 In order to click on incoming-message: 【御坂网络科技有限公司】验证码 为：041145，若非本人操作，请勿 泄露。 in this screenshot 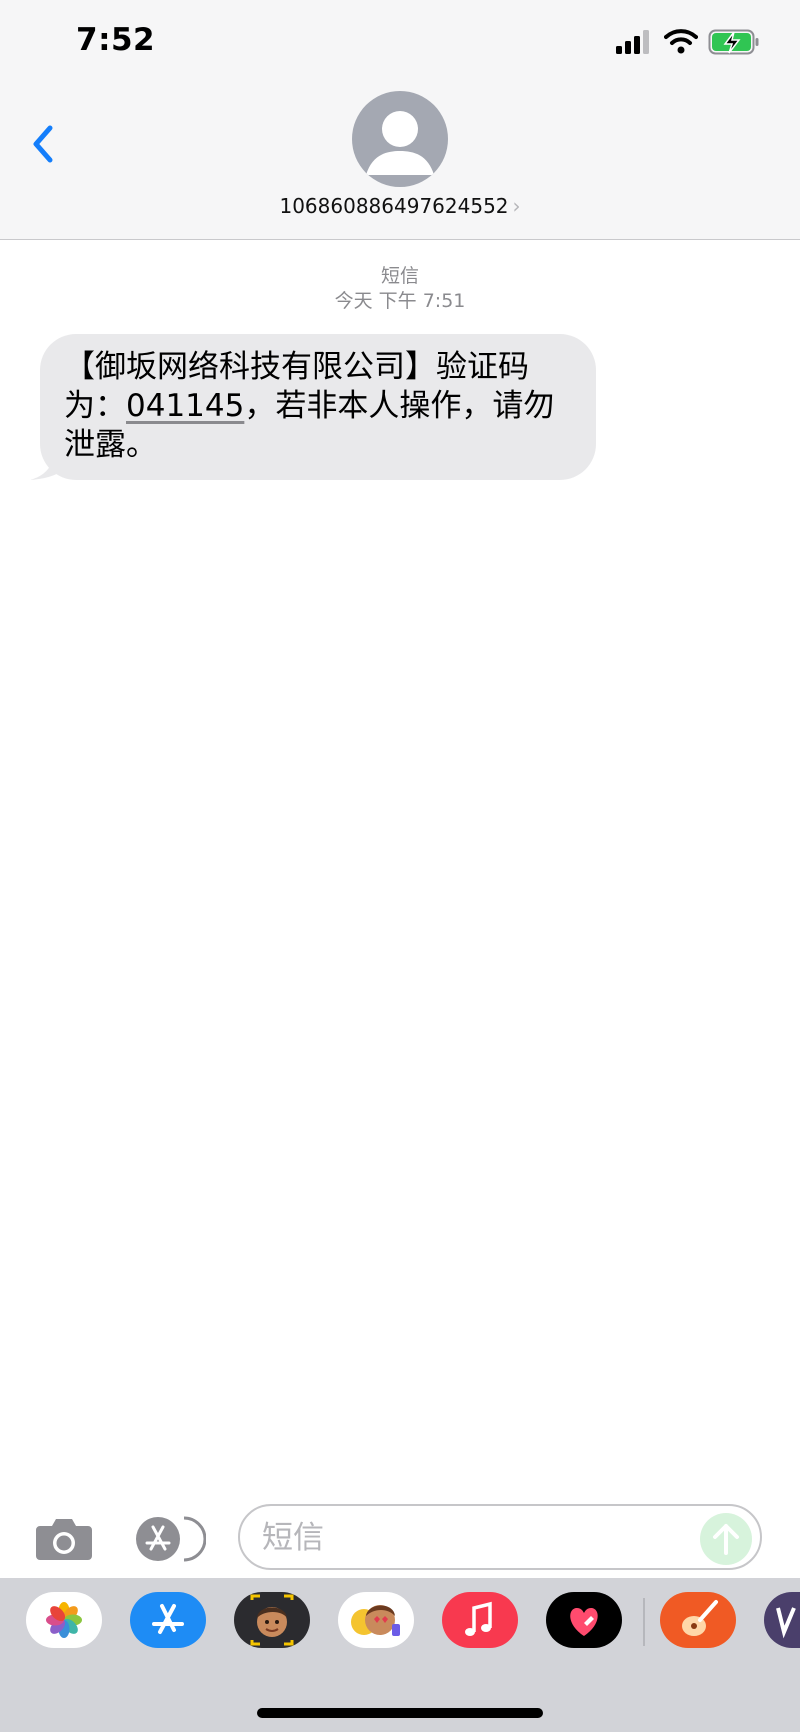, I will do `click(315, 408)`.